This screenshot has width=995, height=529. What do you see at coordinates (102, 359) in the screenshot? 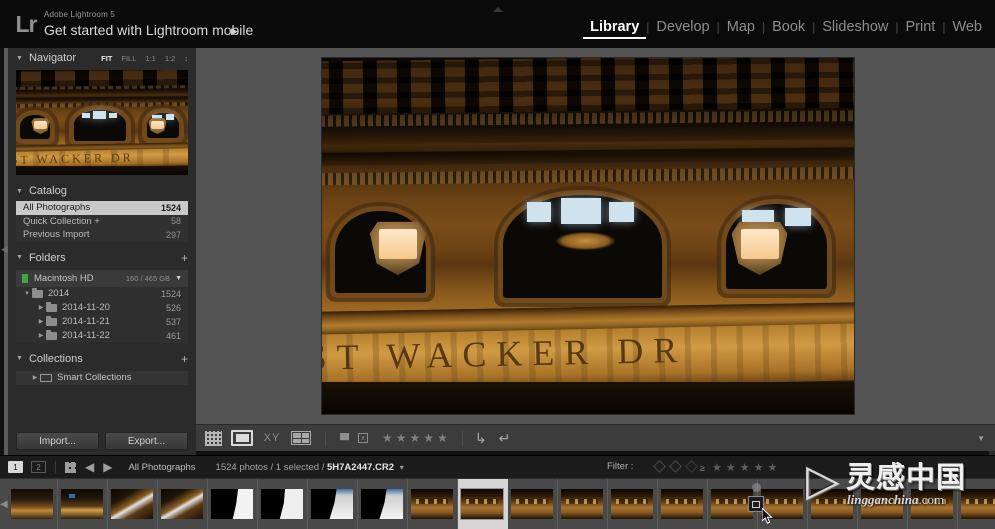
I see `collections-header: ▼ Collections +` at bounding box center [102, 359].